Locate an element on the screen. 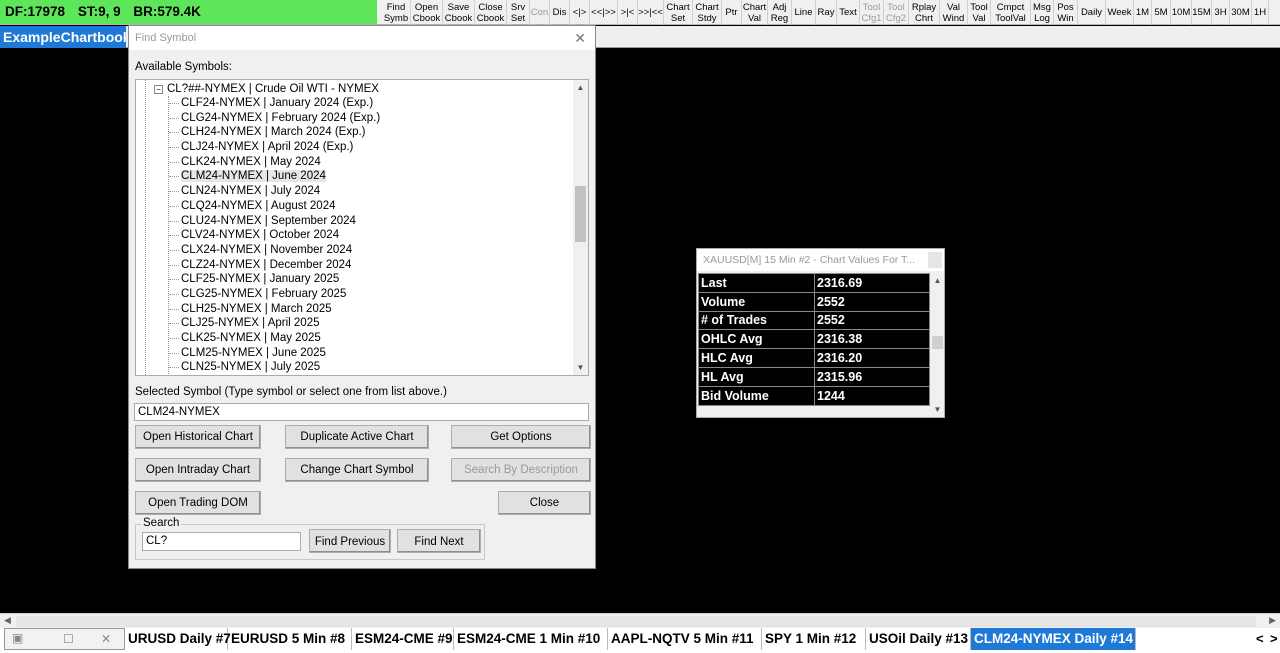  toolbar-button: 1M is located at coordinates (1143, 12).